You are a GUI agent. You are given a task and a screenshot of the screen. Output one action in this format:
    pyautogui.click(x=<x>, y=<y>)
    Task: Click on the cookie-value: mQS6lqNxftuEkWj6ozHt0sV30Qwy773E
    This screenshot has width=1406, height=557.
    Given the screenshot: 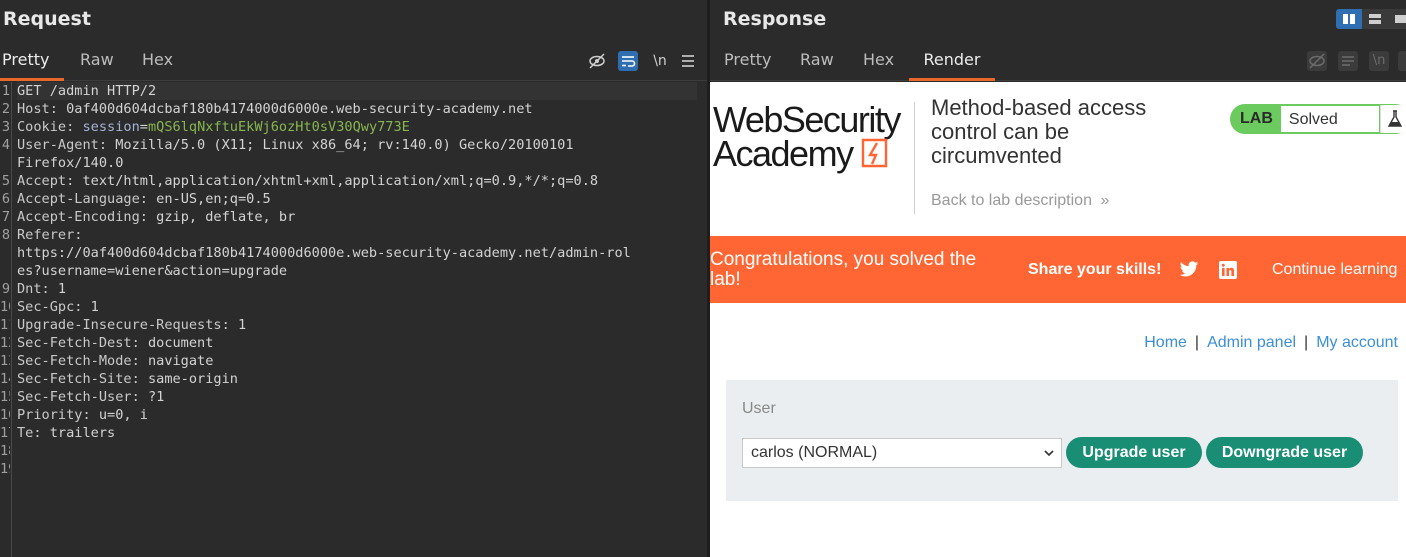 What is the action you would take?
    pyautogui.click(x=278, y=127)
    